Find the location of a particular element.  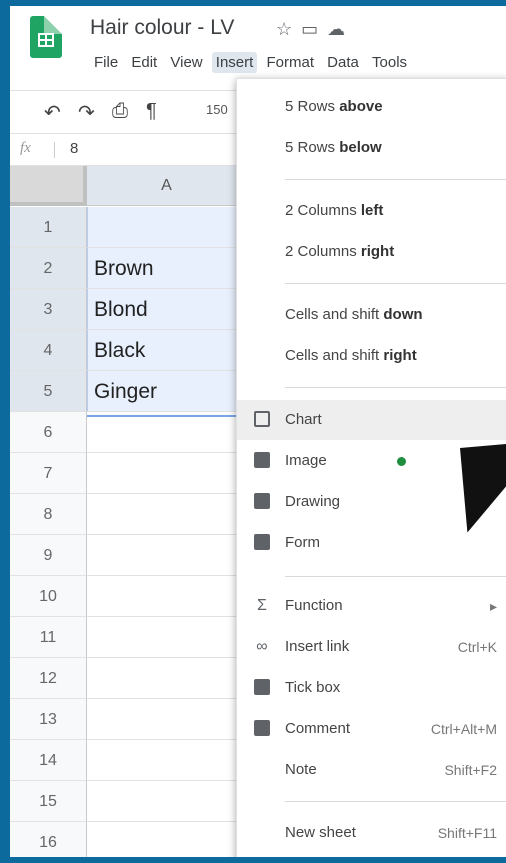

table-row: 1 is located at coordinates (130, 227).